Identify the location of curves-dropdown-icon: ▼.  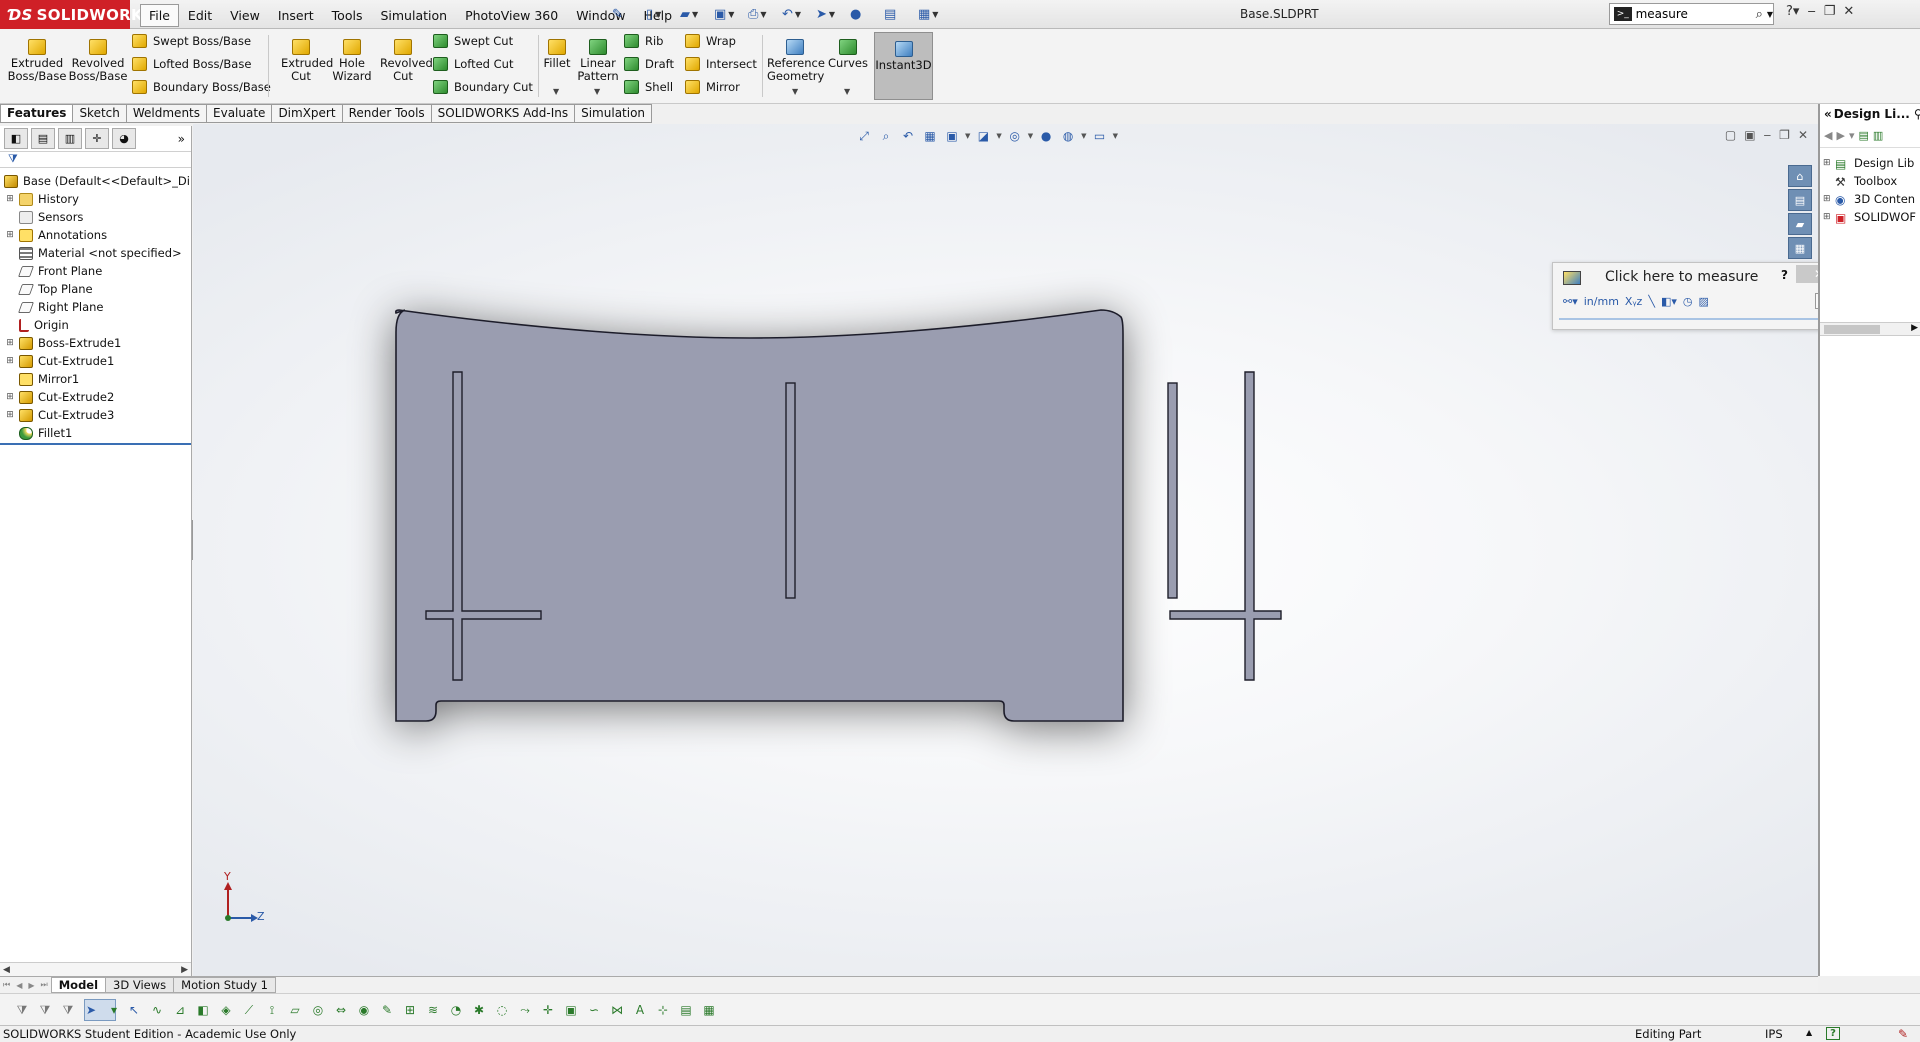
(847, 91).